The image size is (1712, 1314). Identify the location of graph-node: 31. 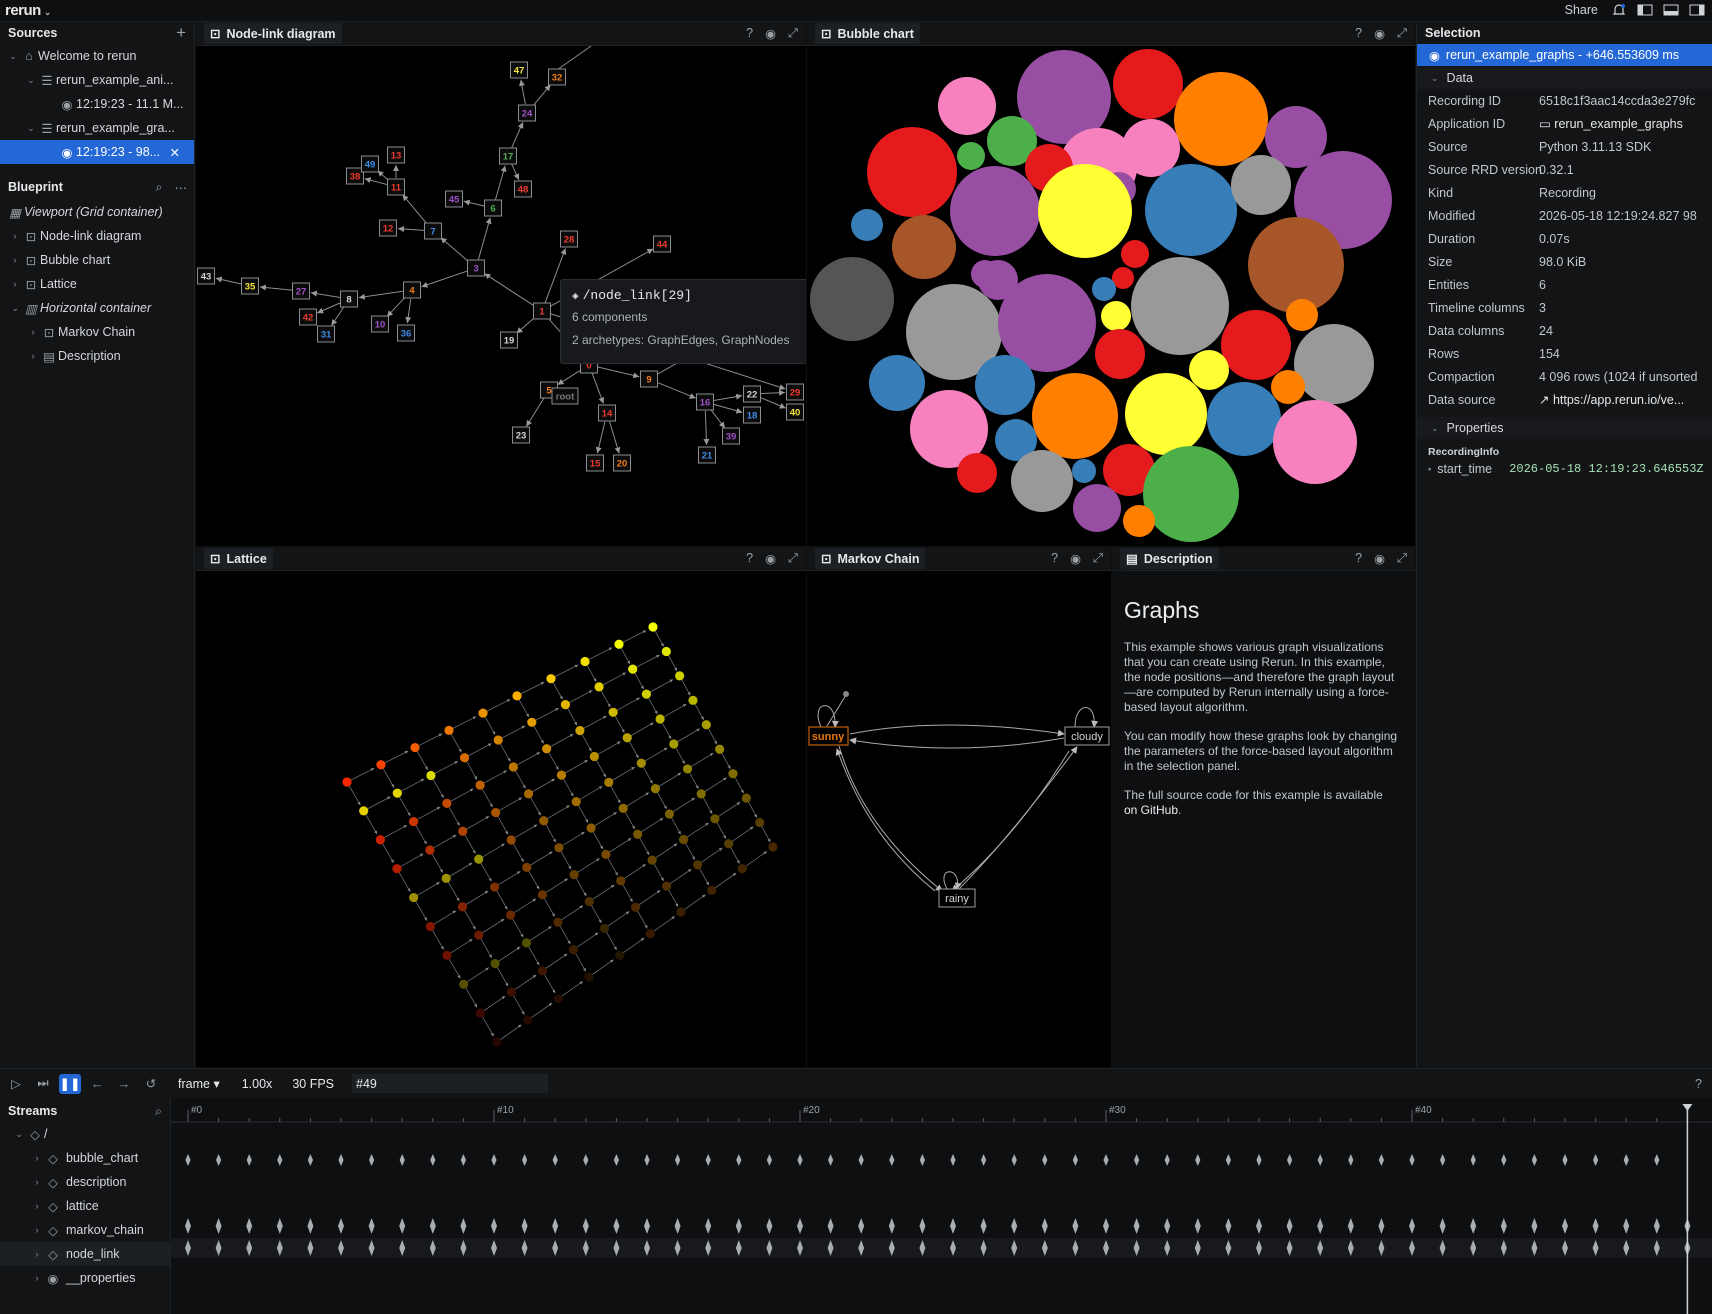
(326, 334).